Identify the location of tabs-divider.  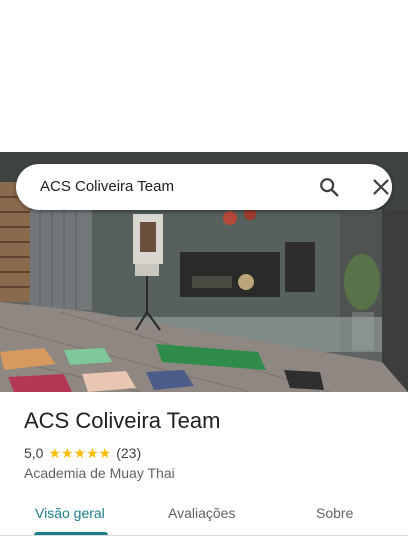
(204, 535).